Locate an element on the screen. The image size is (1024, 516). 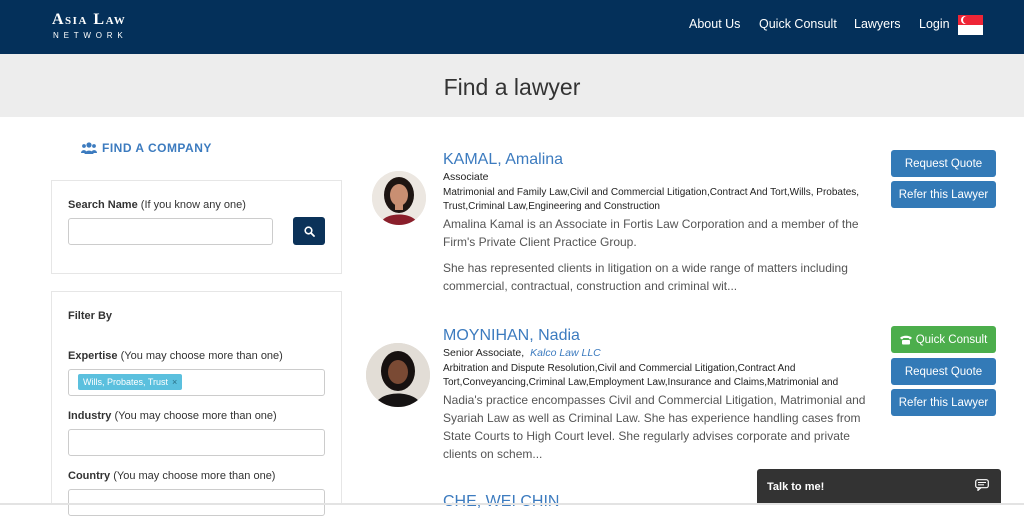
phone-icon is located at coordinates (905, 339).